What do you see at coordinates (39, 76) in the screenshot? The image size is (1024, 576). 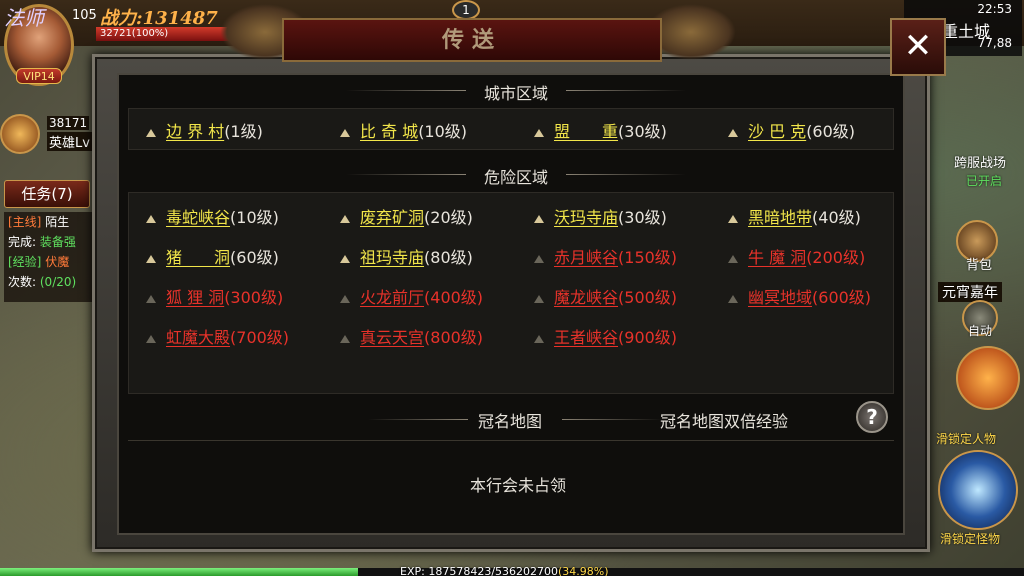 I see `vip-badge: VIP14` at bounding box center [39, 76].